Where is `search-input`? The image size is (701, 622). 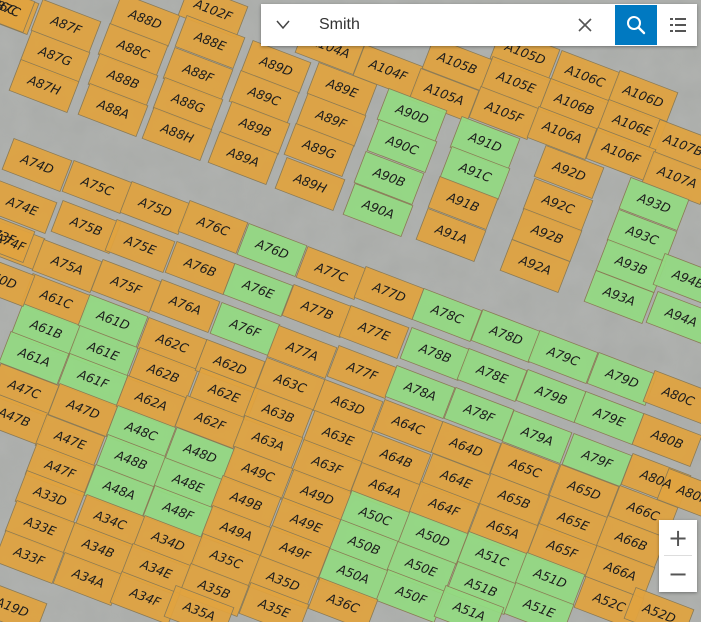 search-input is located at coordinates (444, 25).